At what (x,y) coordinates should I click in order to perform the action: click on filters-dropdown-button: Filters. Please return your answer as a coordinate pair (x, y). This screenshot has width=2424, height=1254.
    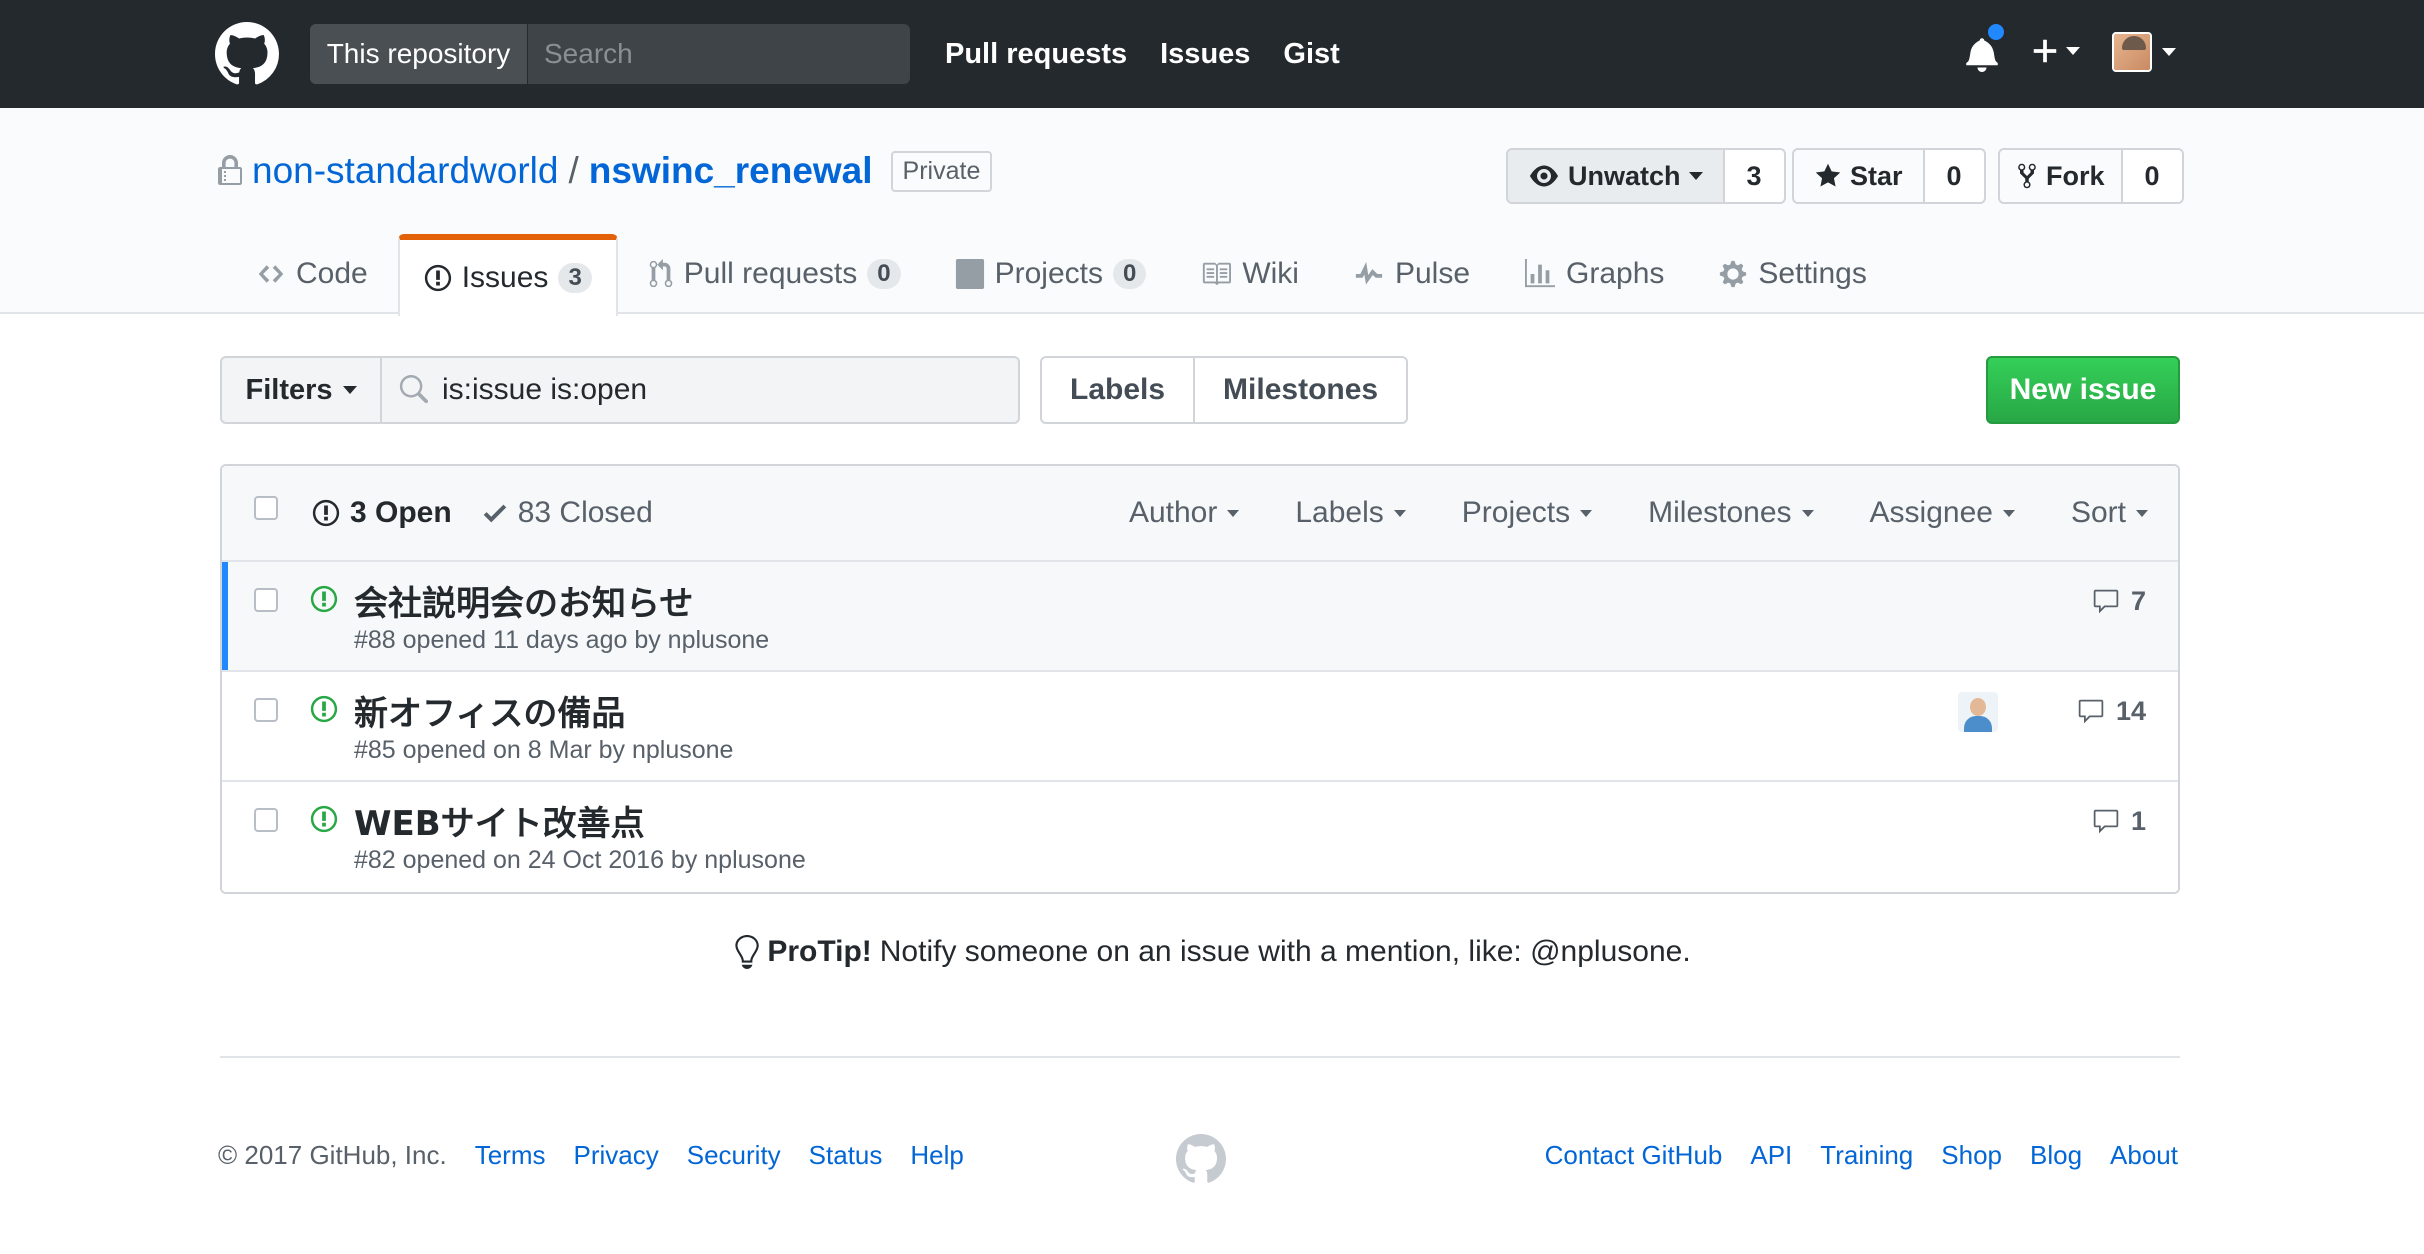
    Looking at the image, I should click on (301, 390).